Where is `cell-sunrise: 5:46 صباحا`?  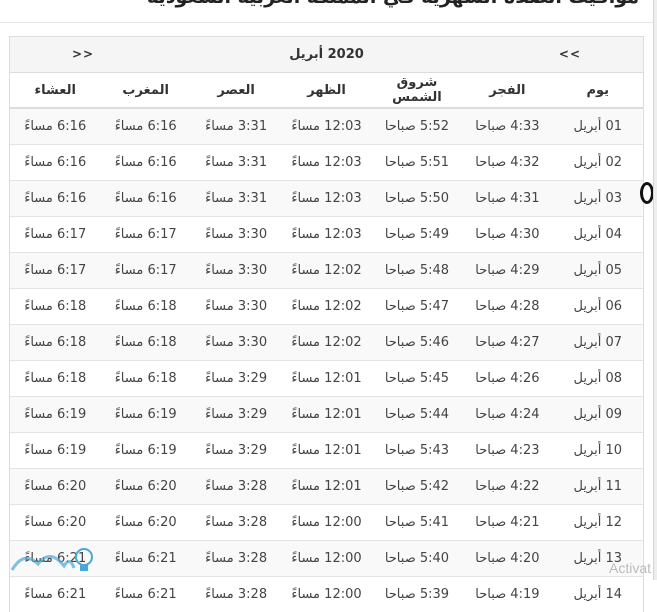
cell-sunrise: 5:46 صباحا is located at coordinates (417, 343).